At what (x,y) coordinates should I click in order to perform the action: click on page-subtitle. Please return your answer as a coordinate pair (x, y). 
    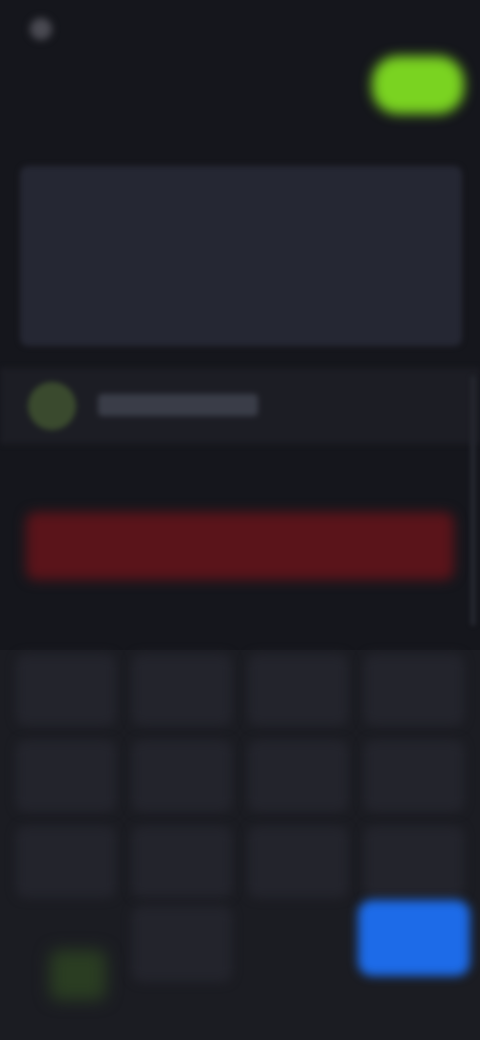
    Looking at the image, I should click on (68, 142).